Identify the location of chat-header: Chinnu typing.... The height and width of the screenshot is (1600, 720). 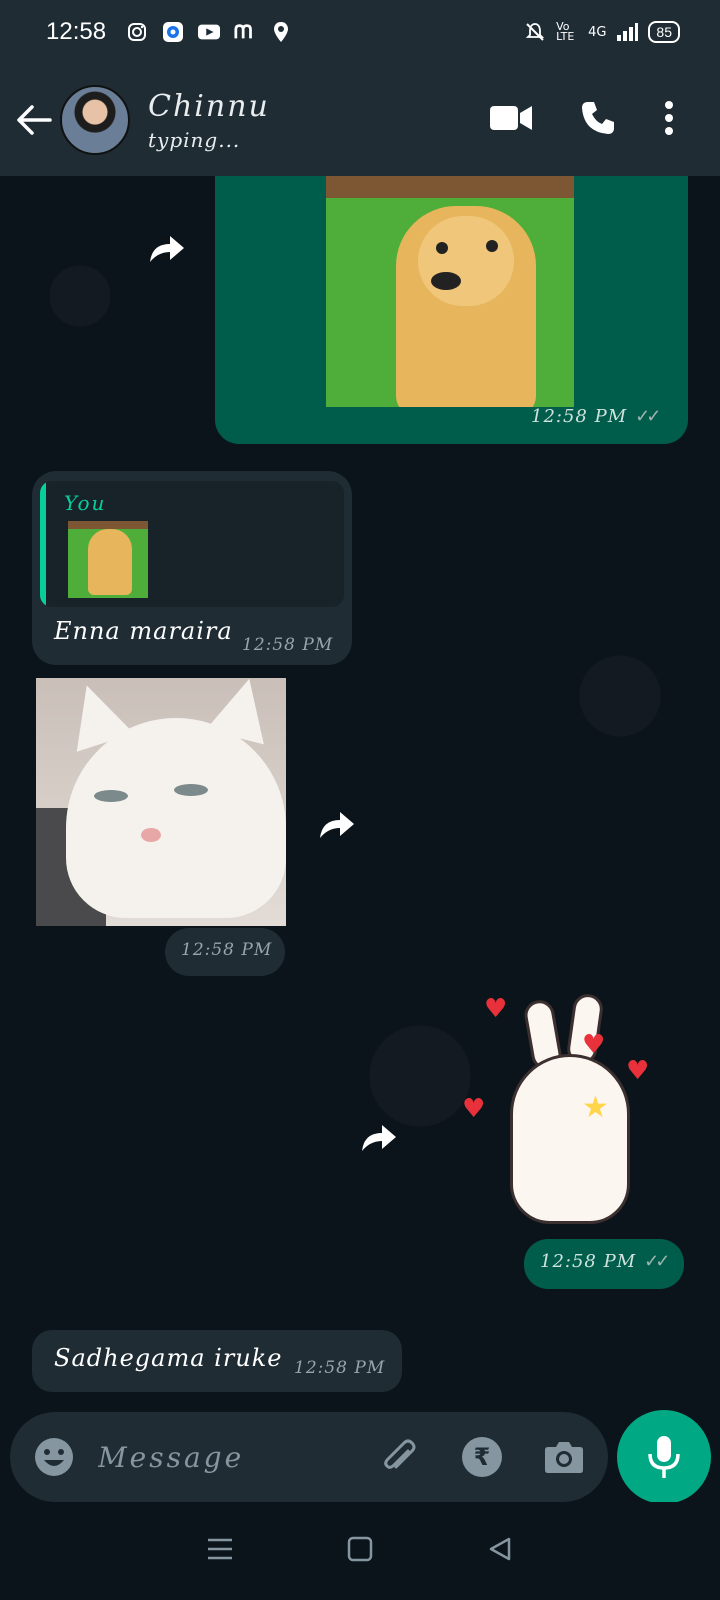
(360, 120).